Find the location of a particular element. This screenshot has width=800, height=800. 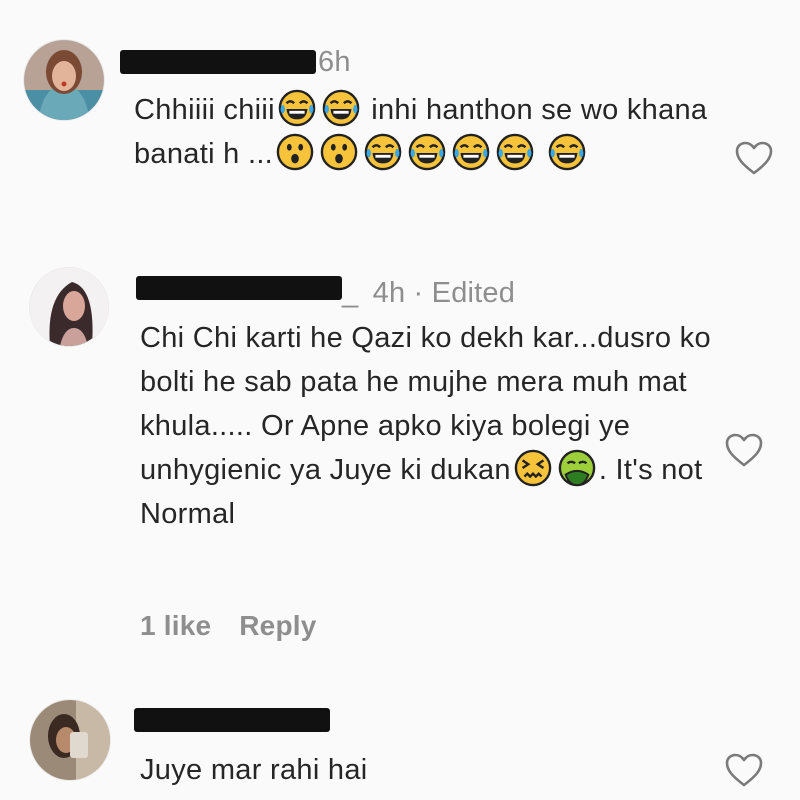

confounded-face-icon is located at coordinates (533, 468).